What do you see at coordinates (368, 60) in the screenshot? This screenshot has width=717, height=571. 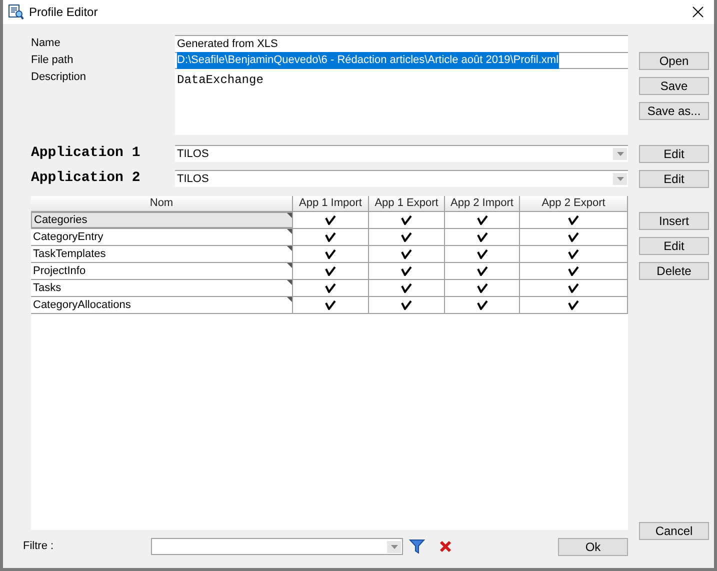 I see `file-path-text: D:\Seafile\BenjaminQuevedo\6 - Rédaction articles\Article août 2019\Profil.xml` at bounding box center [368, 60].